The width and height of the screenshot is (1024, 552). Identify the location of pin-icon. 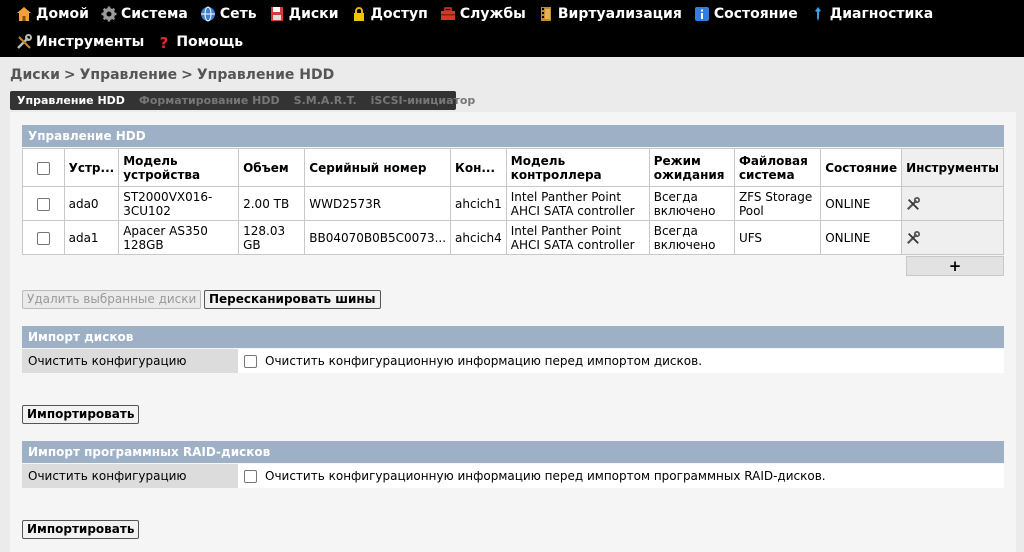
(817, 14).